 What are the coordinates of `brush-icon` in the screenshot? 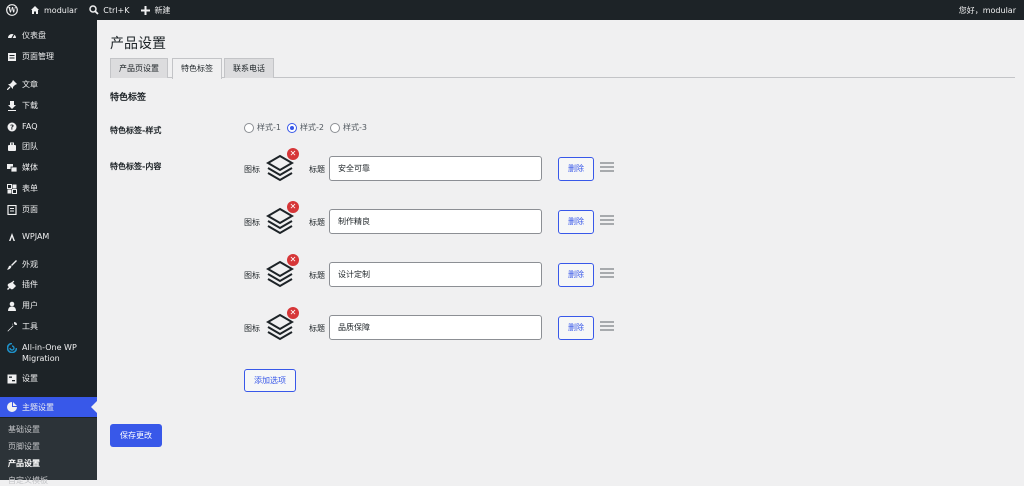 It's located at (11, 264).